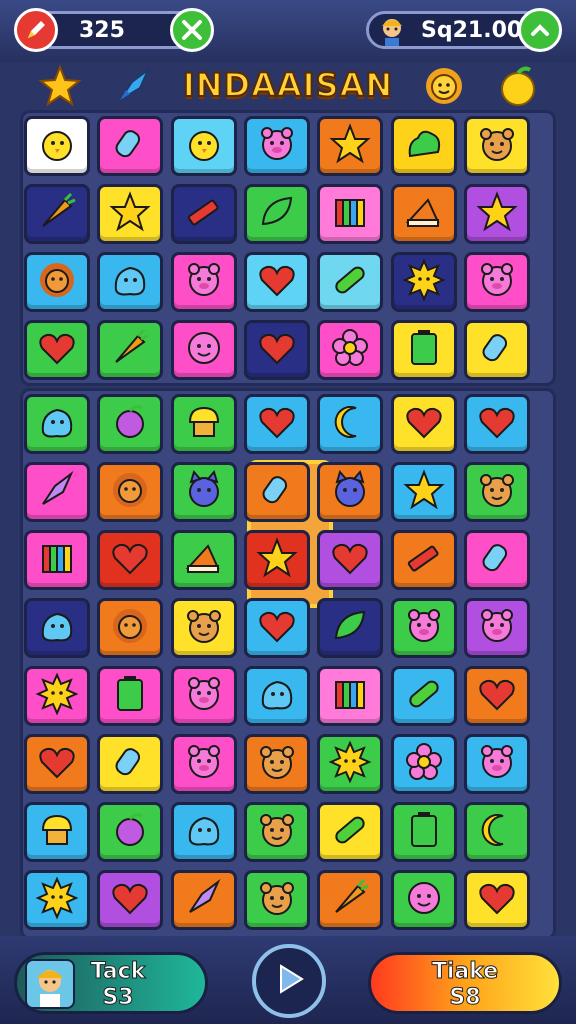 This screenshot has width=576, height=1024. I want to click on pencil-icon, so click(36, 30).